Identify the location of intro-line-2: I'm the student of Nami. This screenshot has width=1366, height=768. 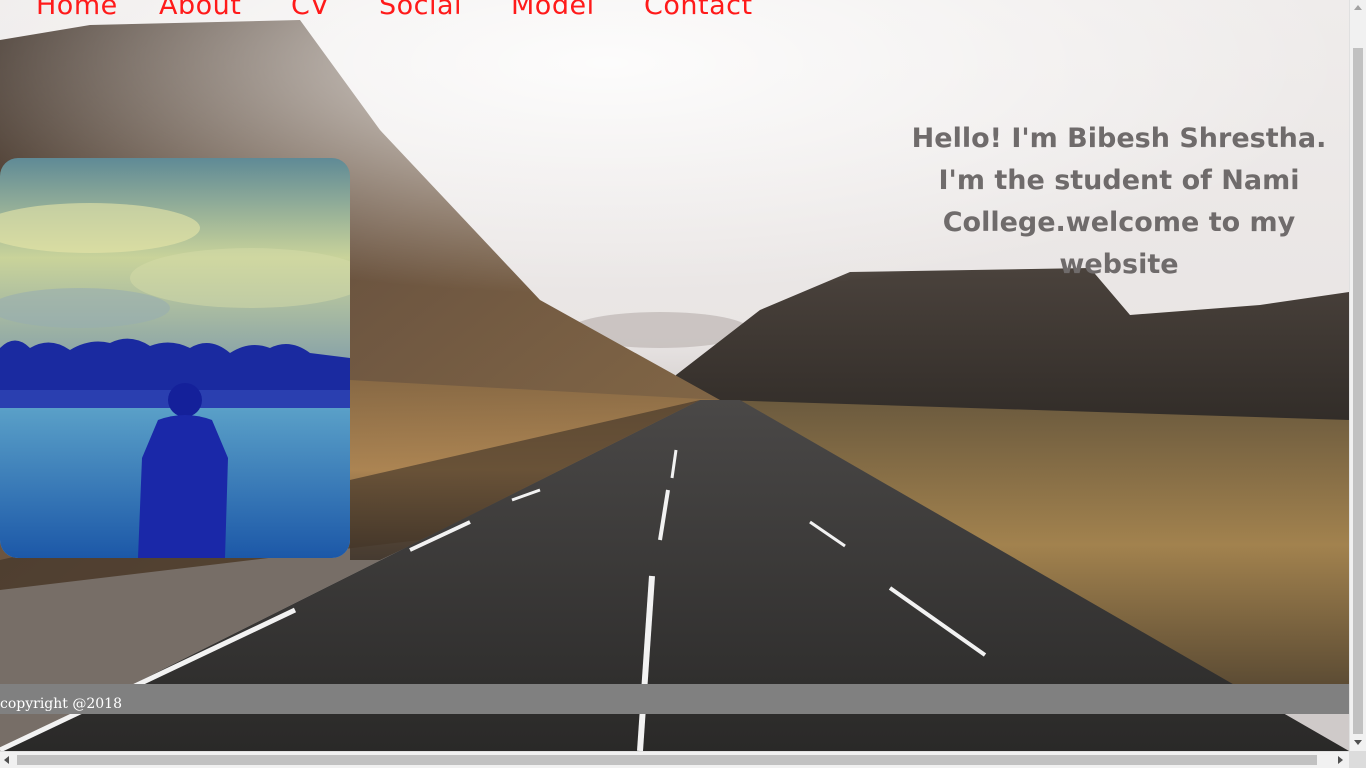
(1119, 180).